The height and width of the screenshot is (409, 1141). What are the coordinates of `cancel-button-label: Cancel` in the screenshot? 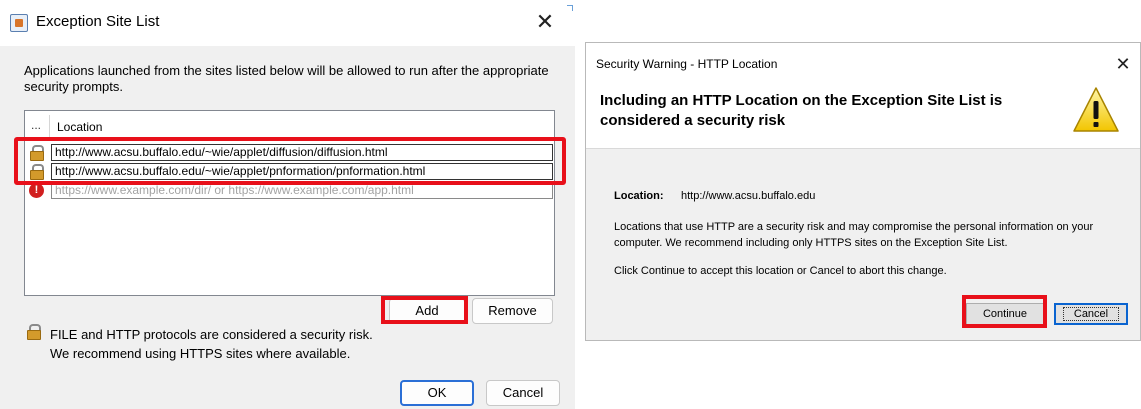 It's located at (1091, 314).